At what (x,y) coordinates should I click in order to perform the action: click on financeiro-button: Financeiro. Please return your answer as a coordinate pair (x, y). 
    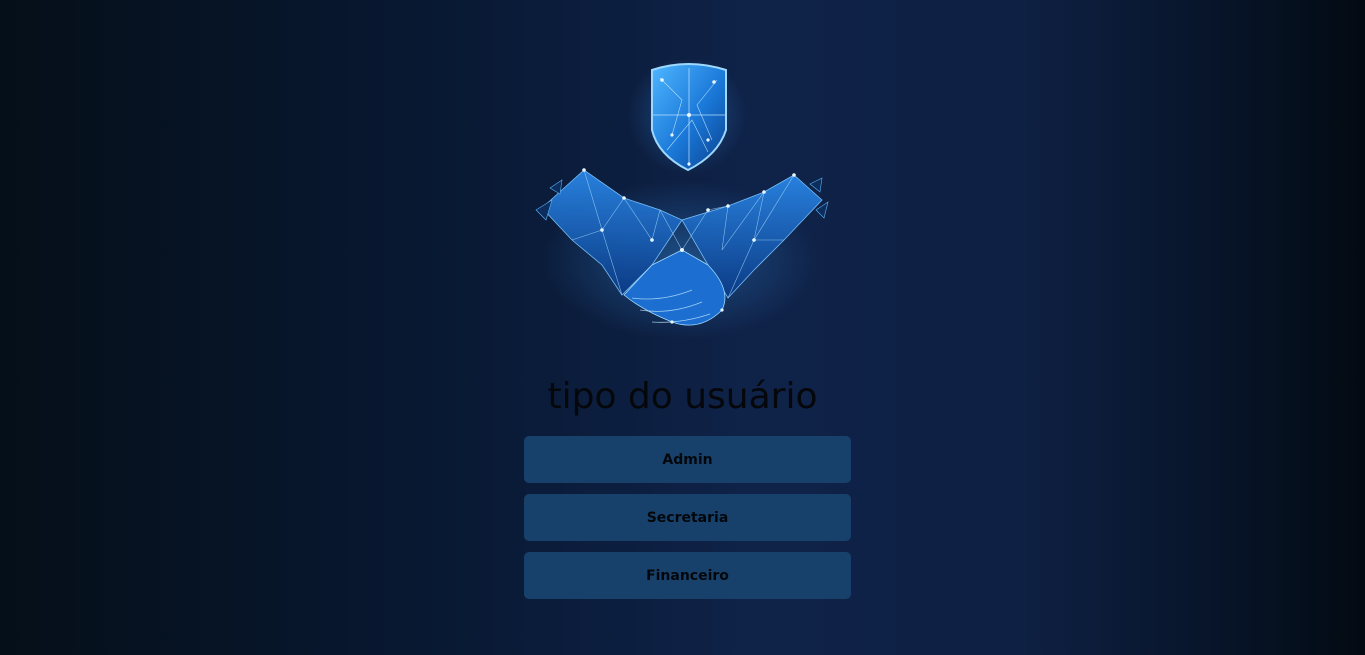
    Looking at the image, I should click on (687, 575).